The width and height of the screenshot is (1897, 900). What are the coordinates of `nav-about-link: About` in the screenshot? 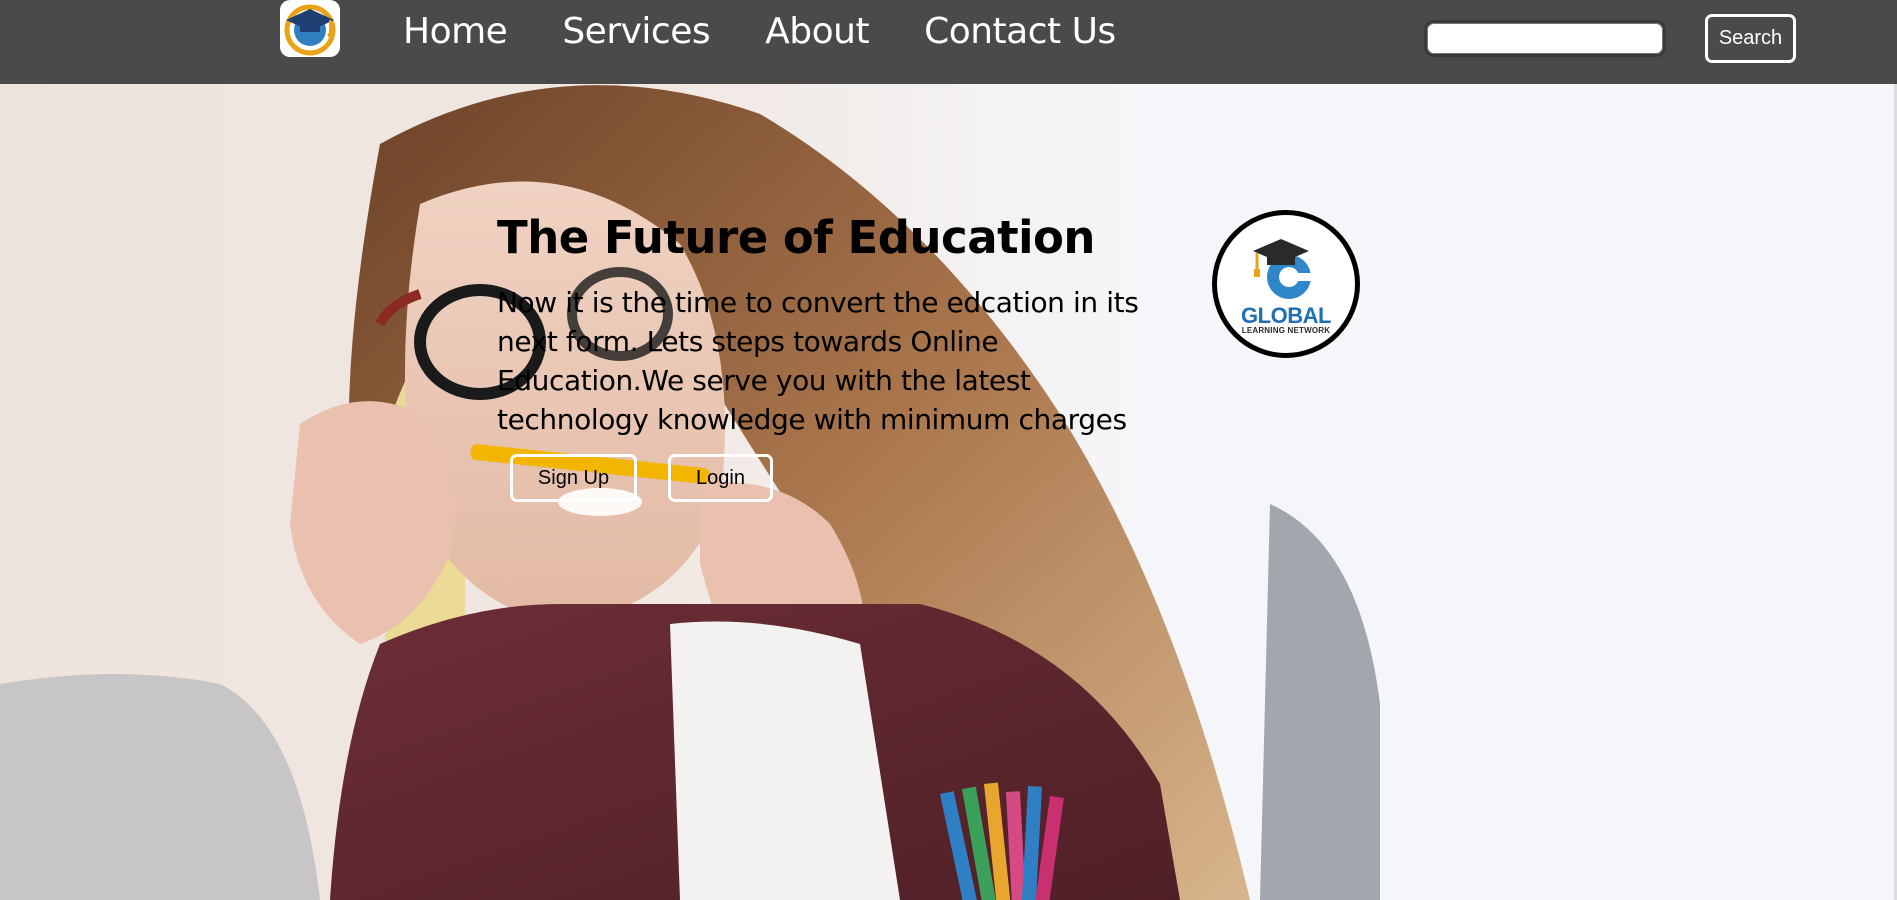 It's located at (817, 32).